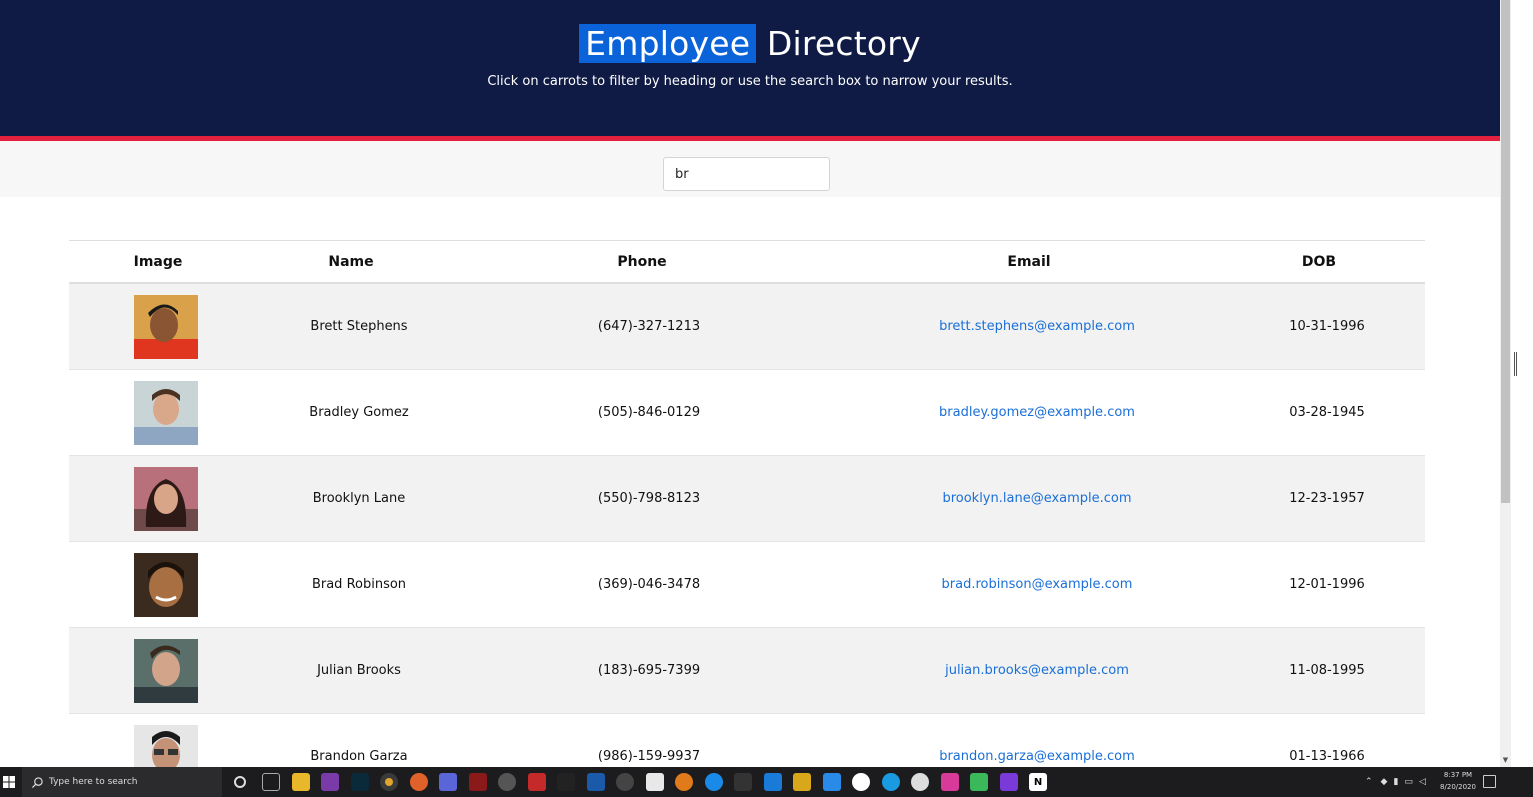 The height and width of the screenshot is (797, 1533). I want to click on employee-name: Julian Brooks, so click(359, 670).